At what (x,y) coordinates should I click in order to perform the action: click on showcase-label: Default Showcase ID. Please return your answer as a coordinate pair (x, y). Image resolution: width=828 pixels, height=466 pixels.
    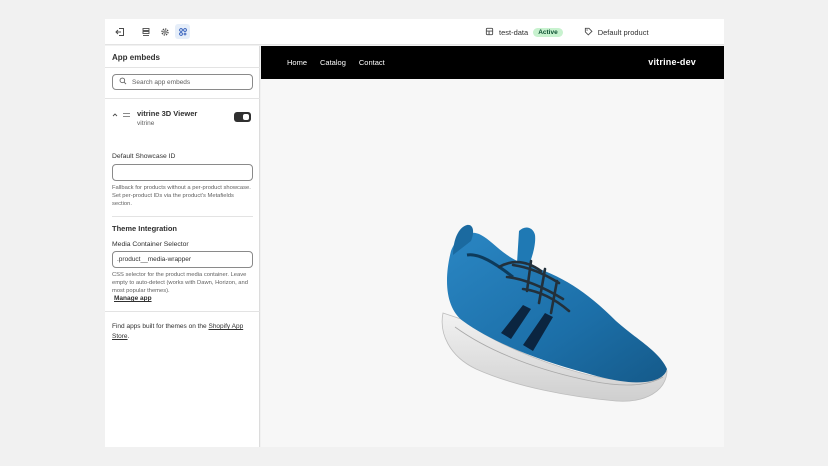
    Looking at the image, I should click on (144, 156).